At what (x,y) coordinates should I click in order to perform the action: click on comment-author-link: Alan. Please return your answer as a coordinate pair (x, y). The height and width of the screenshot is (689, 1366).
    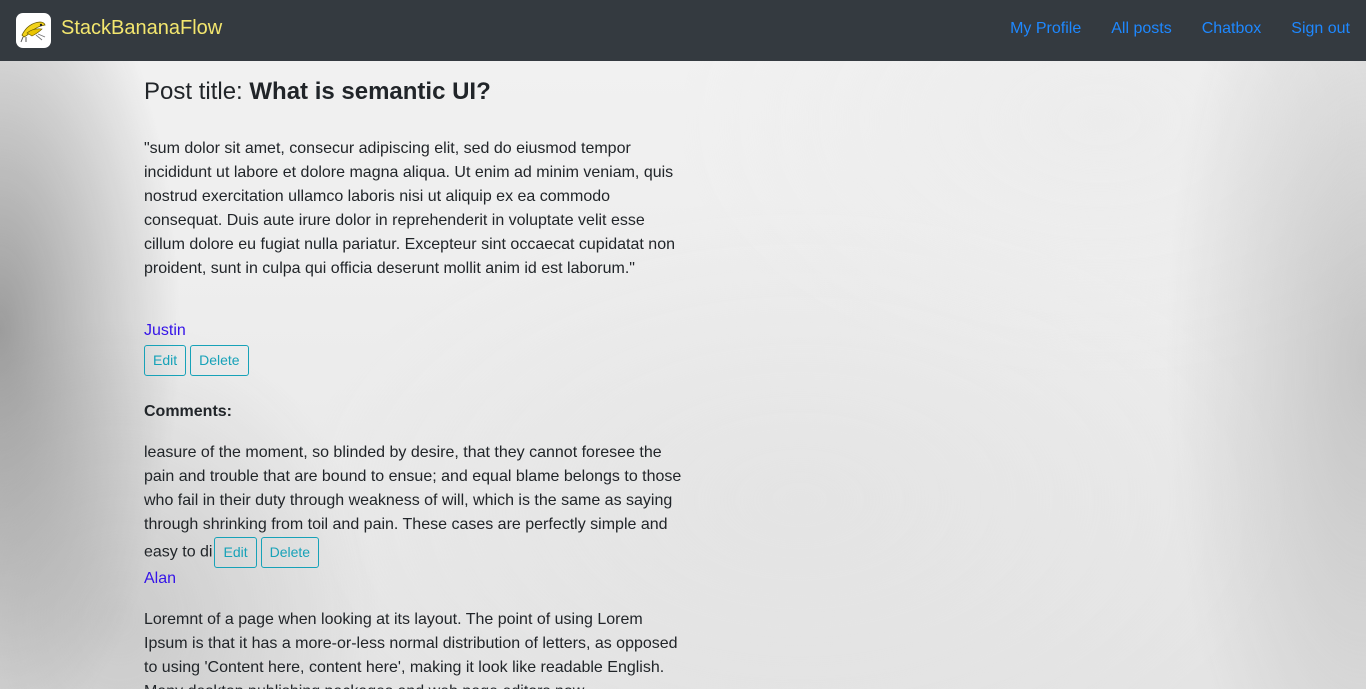
    Looking at the image, I should click on (160, 579).